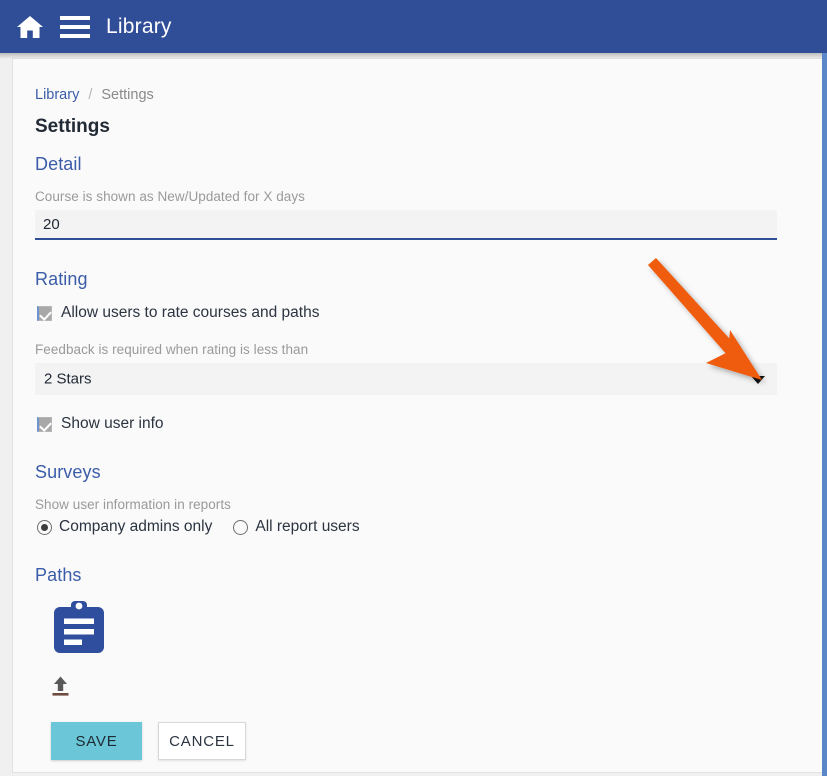 The image size is (827, 776). Describe the element at coordinates (136, 526) in the screenshot. I see `radio-company-admins-only-label: Company admins only` at that location.